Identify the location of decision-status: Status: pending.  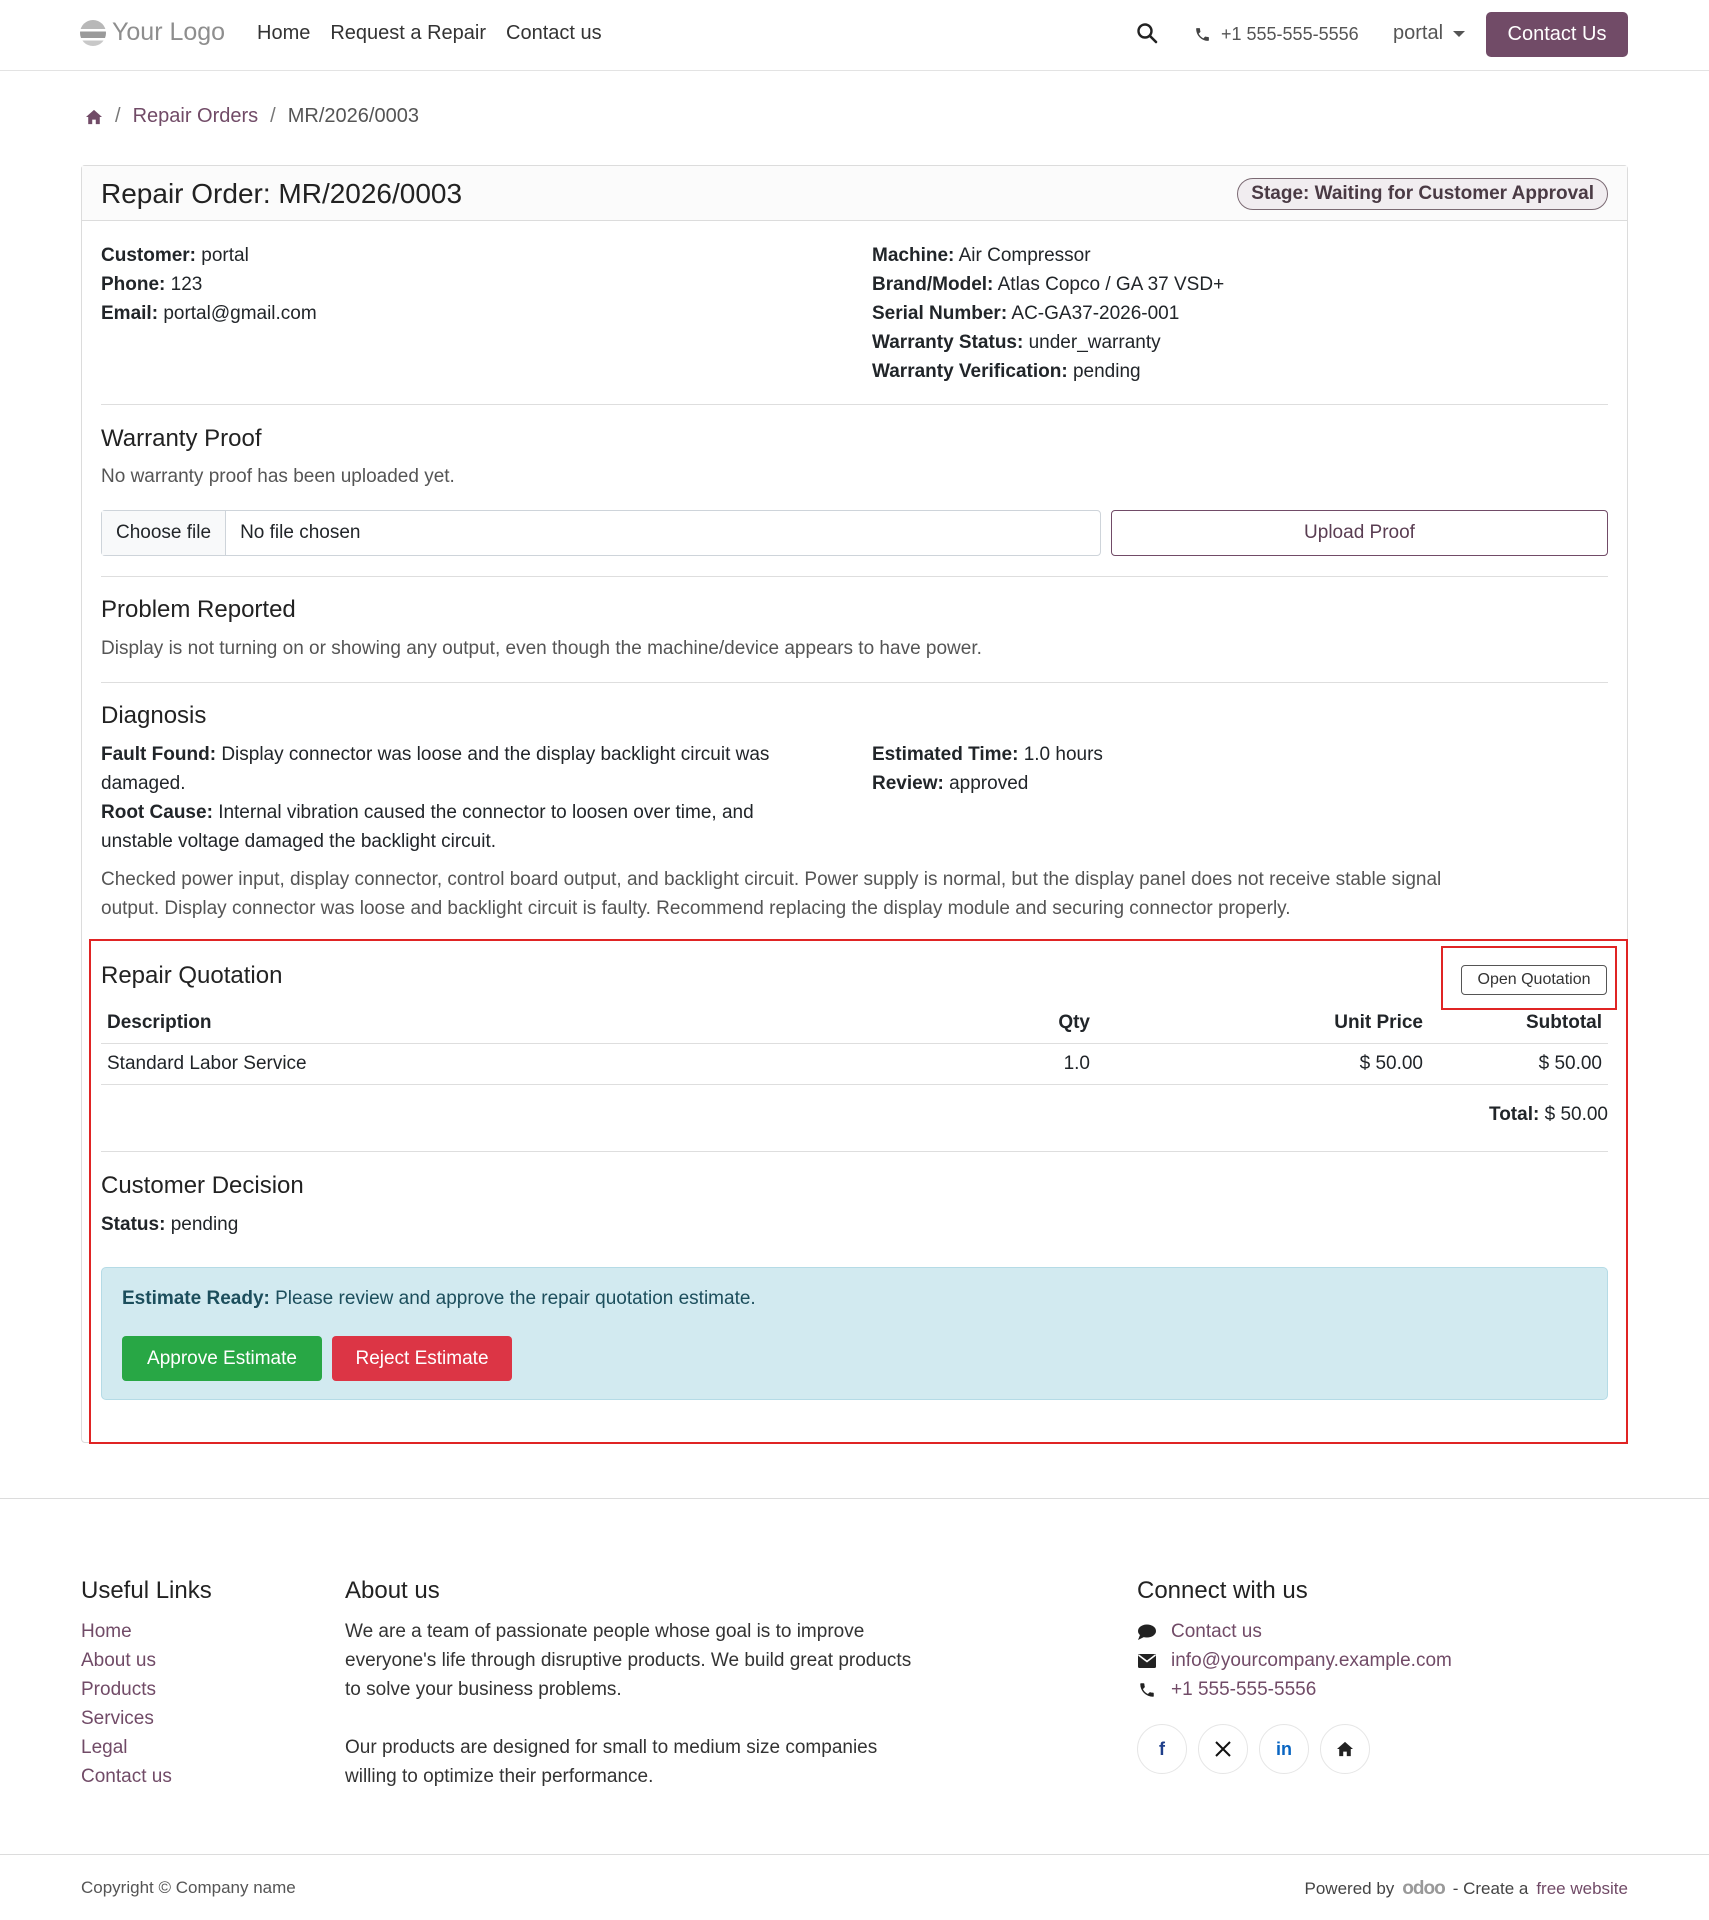
(169, 1224).